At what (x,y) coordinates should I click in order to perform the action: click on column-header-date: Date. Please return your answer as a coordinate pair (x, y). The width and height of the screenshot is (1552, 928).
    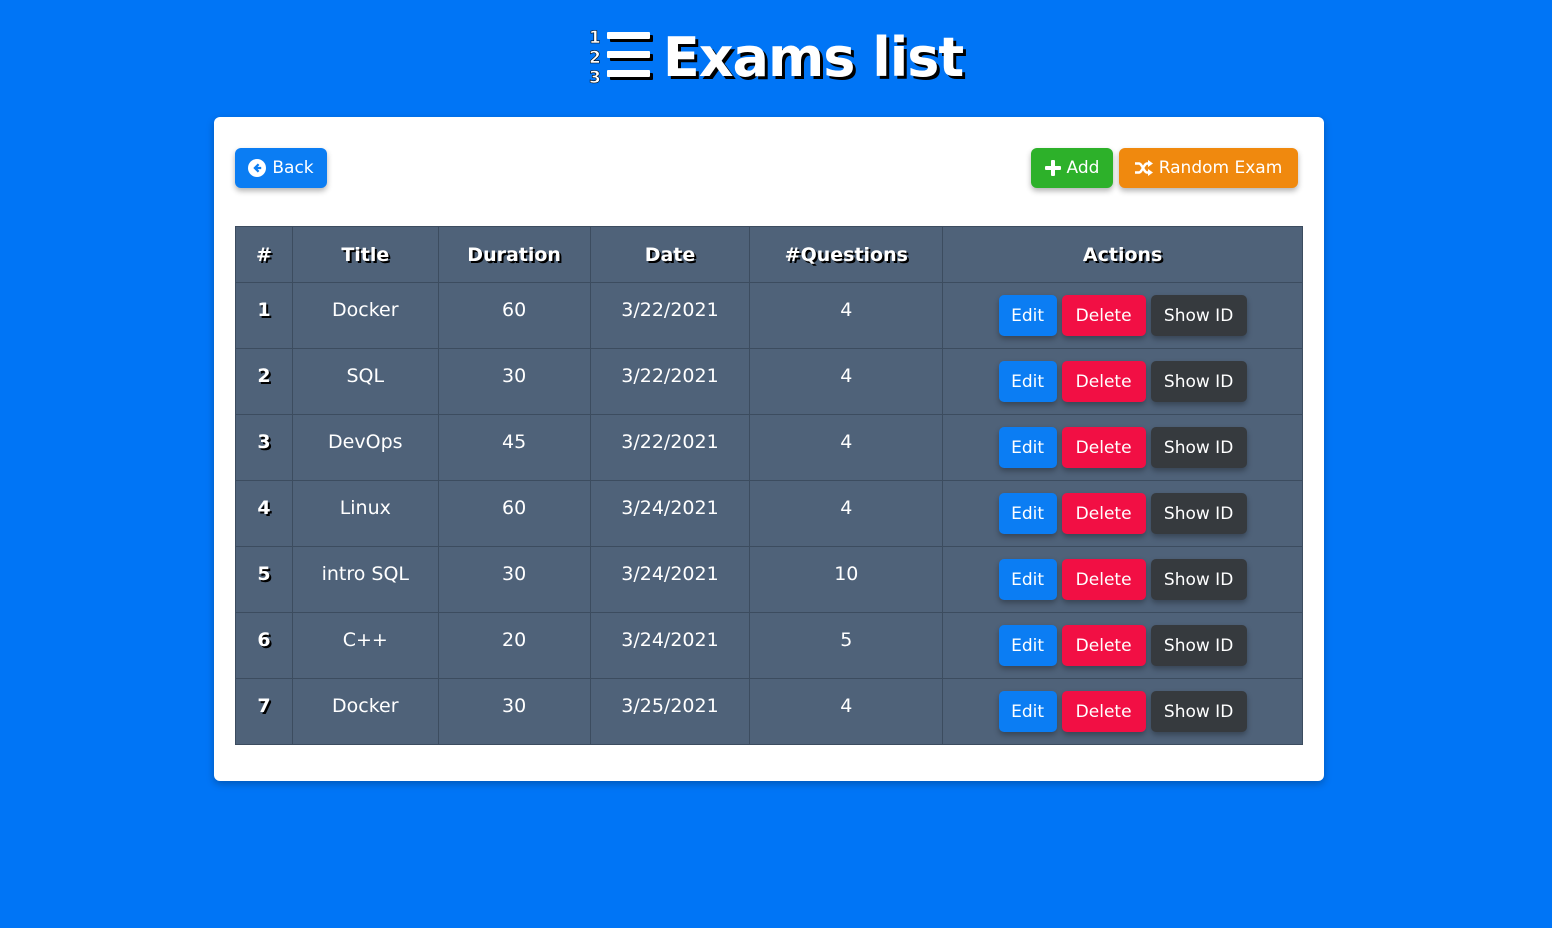
    Looking at the image, I should click on (670, 254).